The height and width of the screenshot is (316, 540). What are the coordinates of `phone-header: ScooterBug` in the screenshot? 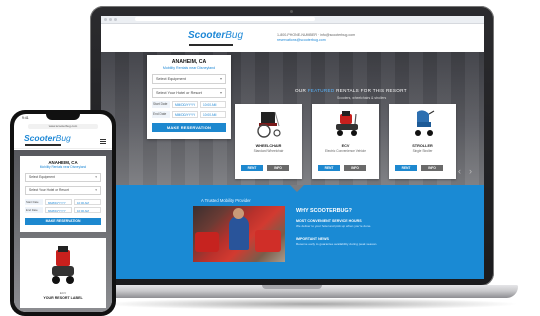 It's located at (63, 140).